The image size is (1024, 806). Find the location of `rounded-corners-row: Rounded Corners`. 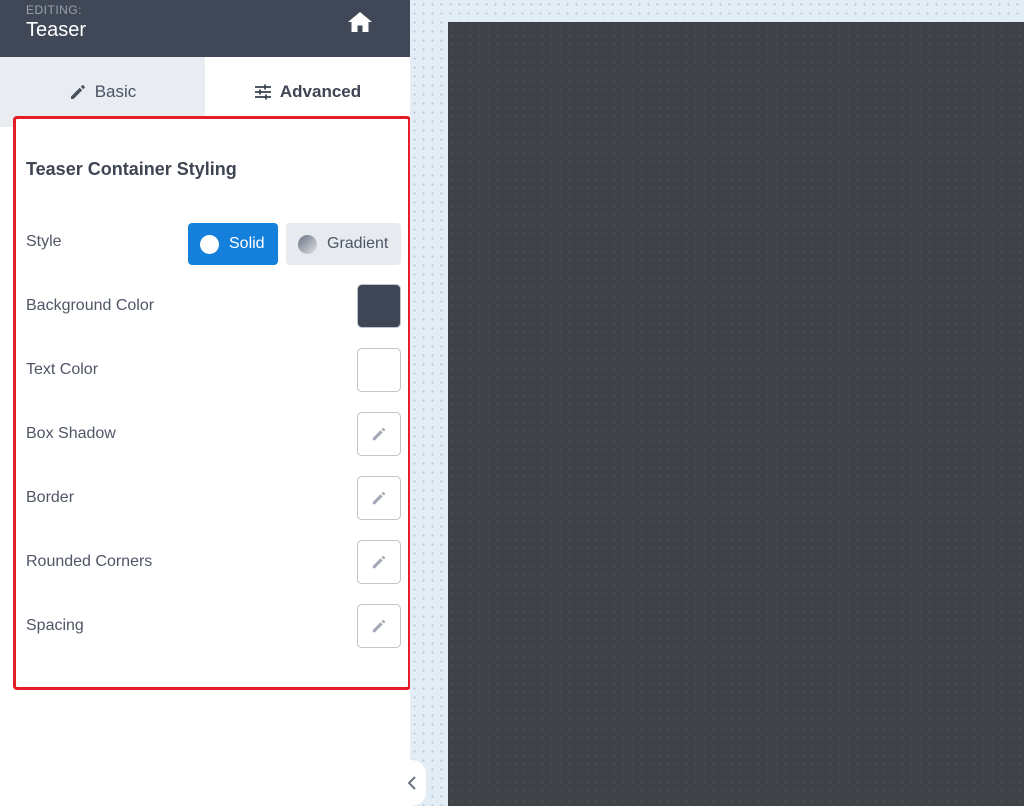

rounded-corners-row: Rounded Corners is located at coordinates (213, 562).